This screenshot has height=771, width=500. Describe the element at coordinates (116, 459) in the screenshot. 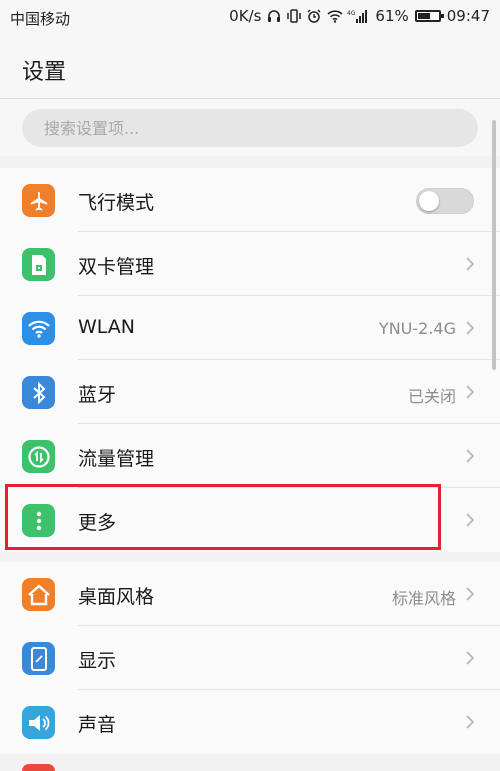

I see `settings-item-label: 流量管理` at that location.